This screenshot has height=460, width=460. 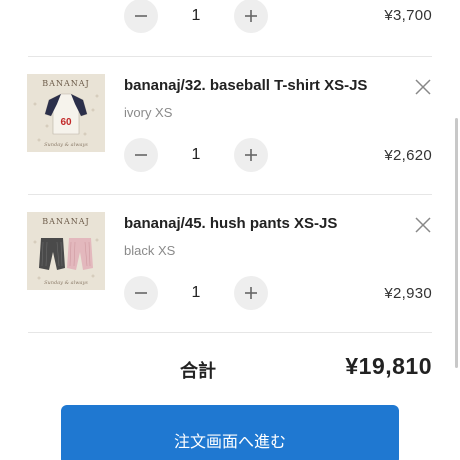 What do you see at coordinates (66, 113) in the screenshot?
I see `product-thumbnail: BANANAJ 60 Sunday & always` at bounding box center [66, 113].